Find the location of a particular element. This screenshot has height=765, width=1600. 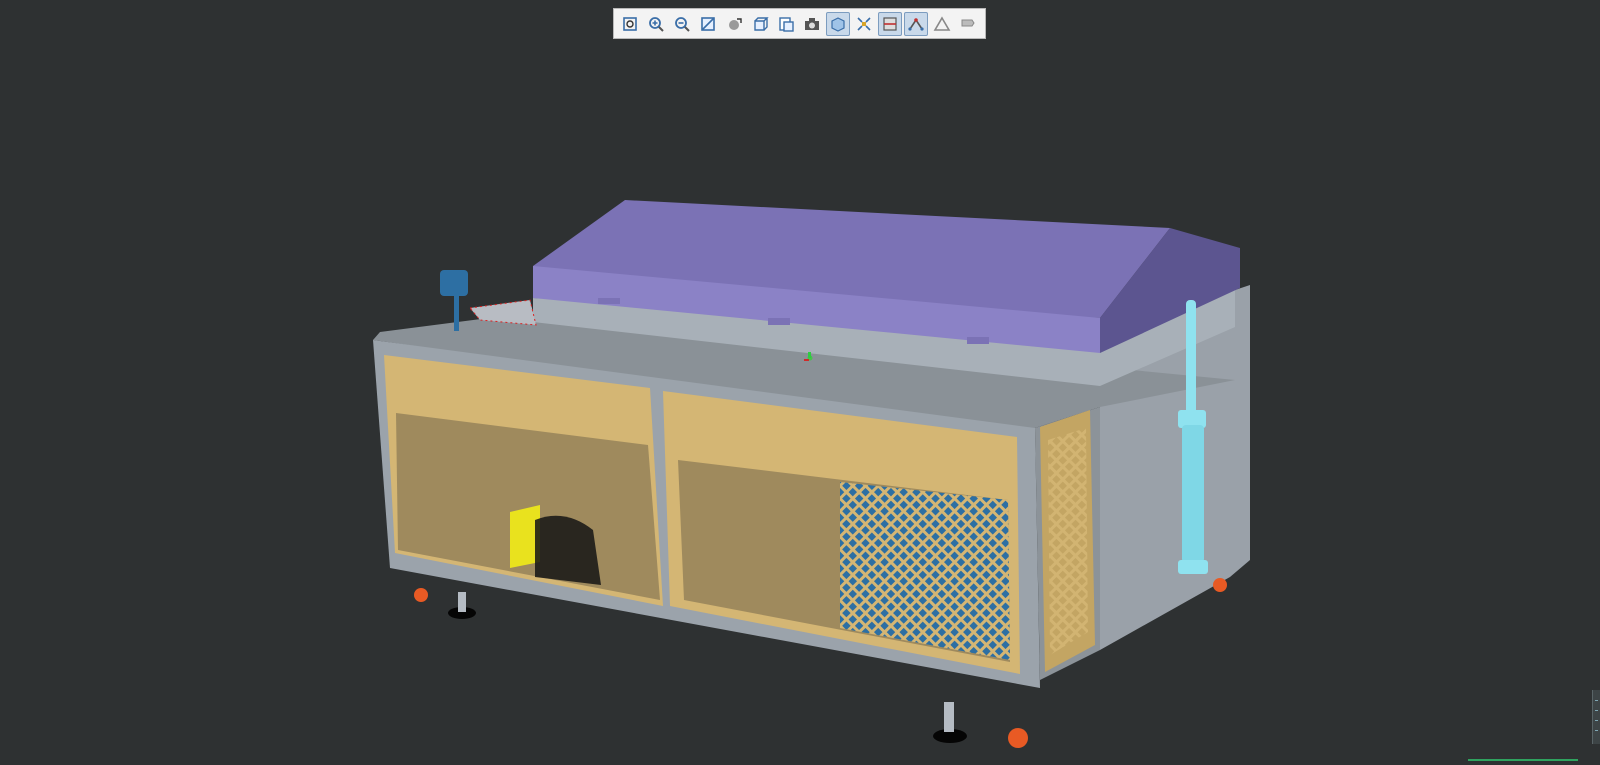

shaded-display-button is located at coordinates (838, 23).